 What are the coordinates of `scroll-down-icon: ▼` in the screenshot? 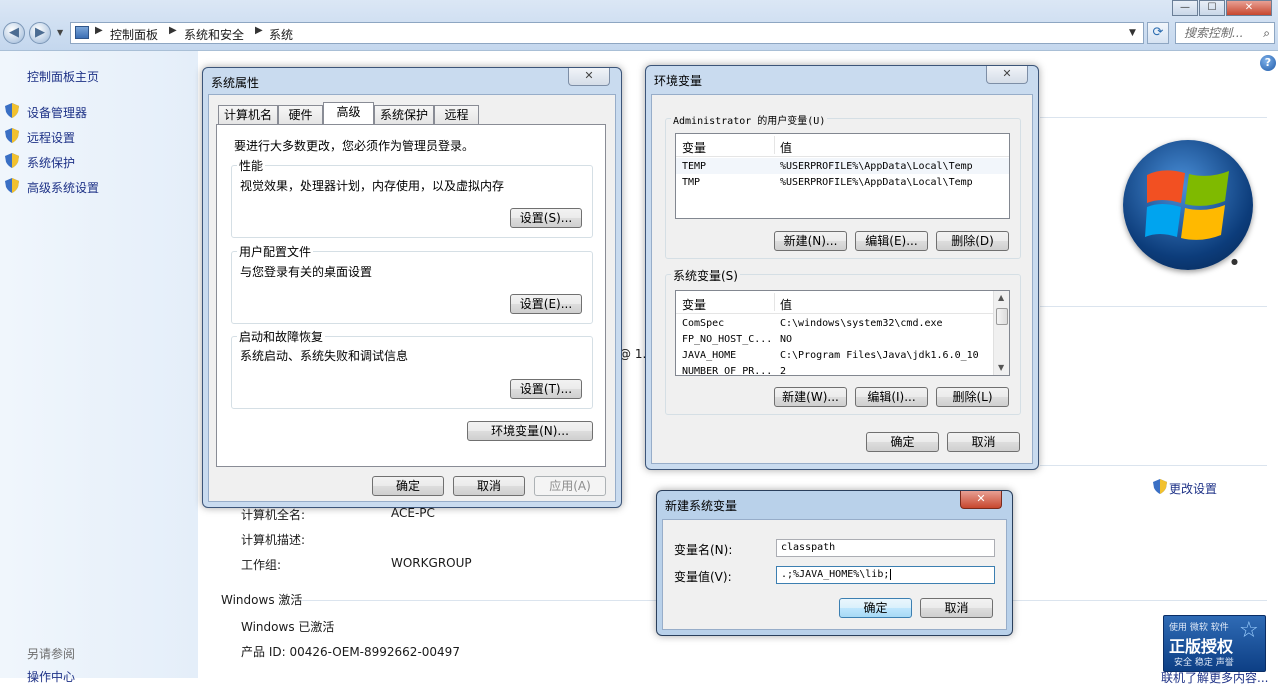 It's located at (1001, 367).